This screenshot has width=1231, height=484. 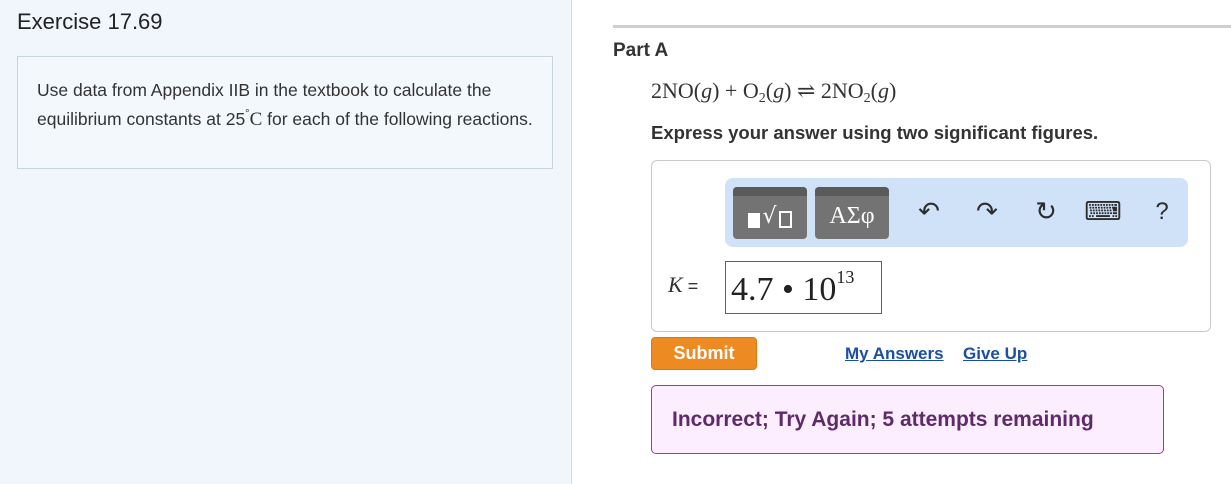 What do you see at coordinates (770, 217) in the screenshot?
I see `templates-icon: √` at bounding box center [770, 217].